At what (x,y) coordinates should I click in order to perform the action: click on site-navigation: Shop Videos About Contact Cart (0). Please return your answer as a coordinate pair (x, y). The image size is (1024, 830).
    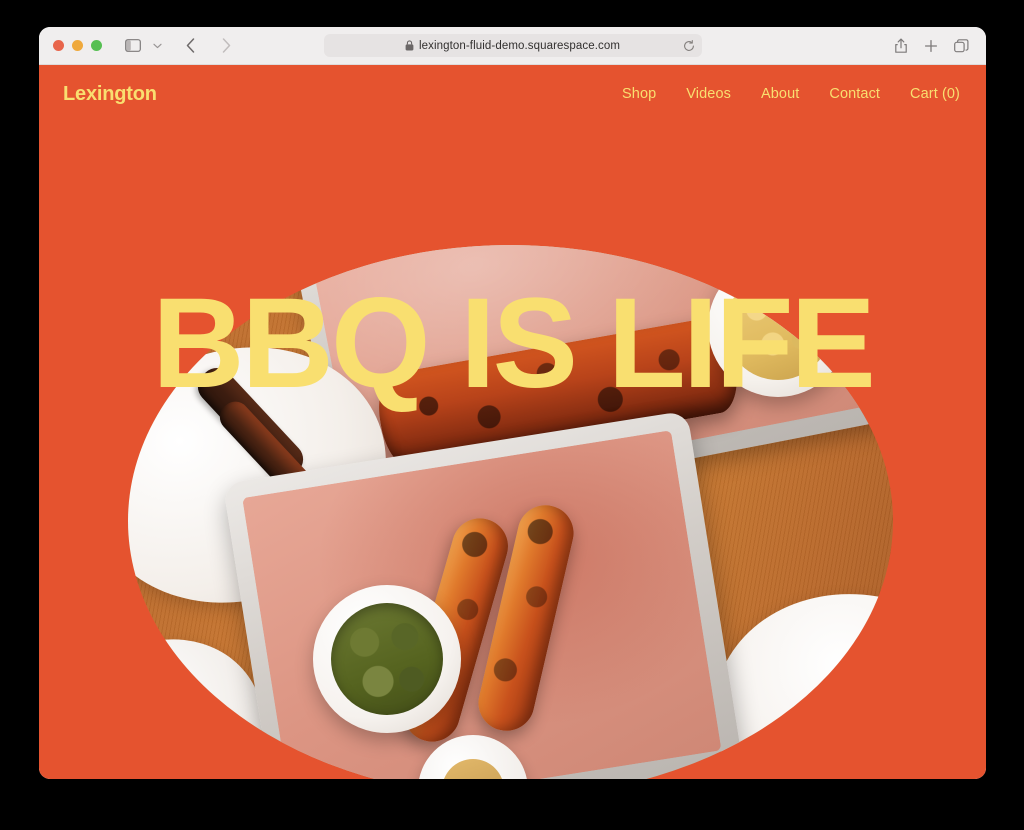
    Looking at the image, I should click on (791, 94).